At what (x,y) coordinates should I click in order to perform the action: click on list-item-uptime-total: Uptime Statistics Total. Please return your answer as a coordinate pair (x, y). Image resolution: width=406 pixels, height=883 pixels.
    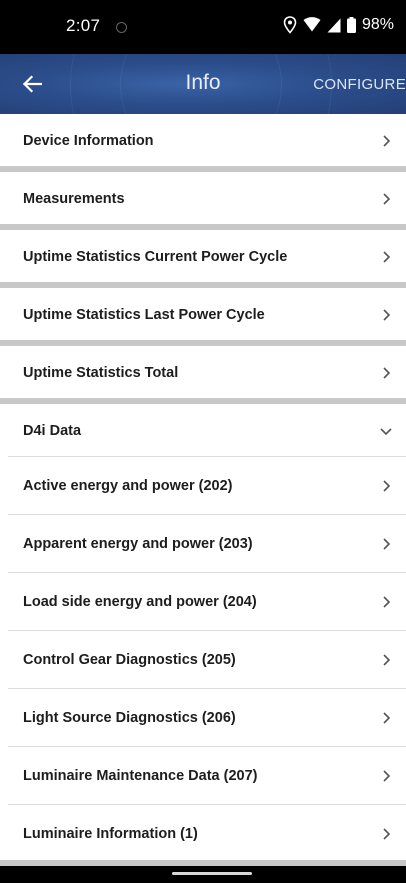
    Looking at the image, I should click on (203, 372).